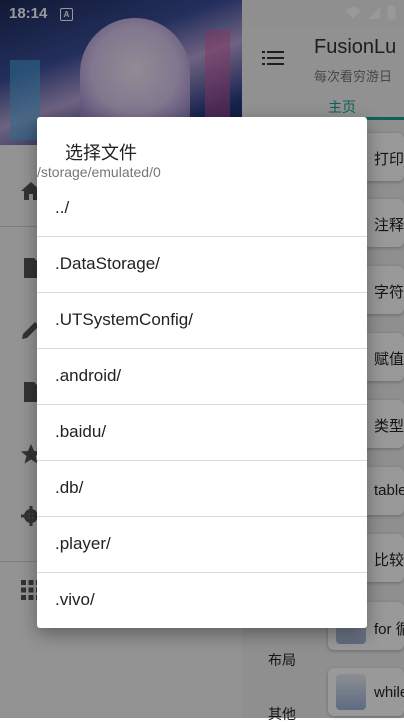 The image size is (404, 724). I want to click on list-item-label: .android/, so click(88, 375).